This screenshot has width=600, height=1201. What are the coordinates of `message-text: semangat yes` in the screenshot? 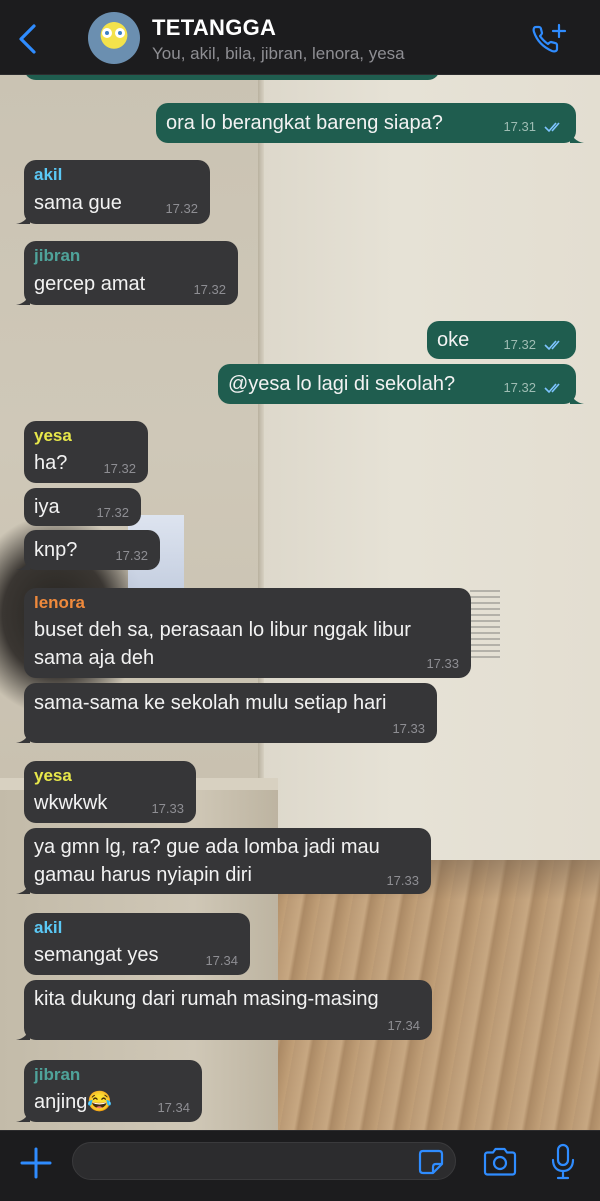 It's located at (96, 955).